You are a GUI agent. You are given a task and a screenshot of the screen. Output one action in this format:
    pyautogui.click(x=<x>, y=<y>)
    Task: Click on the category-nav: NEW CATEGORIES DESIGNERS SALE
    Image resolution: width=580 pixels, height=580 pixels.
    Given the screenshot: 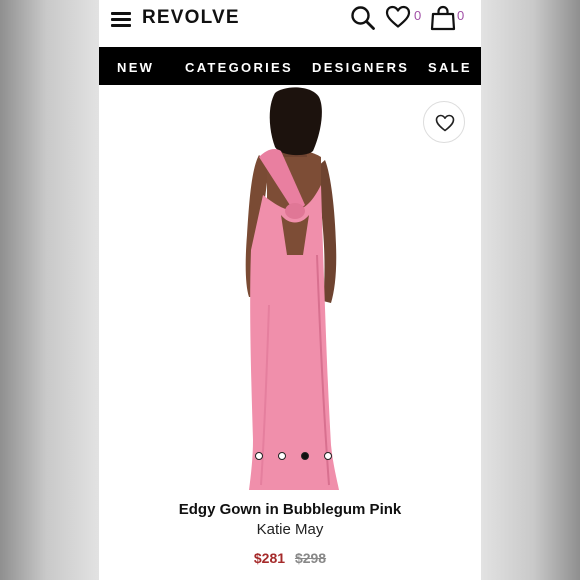 What is the action you would take?
    pyautogui.click(x=290, y=66)
    